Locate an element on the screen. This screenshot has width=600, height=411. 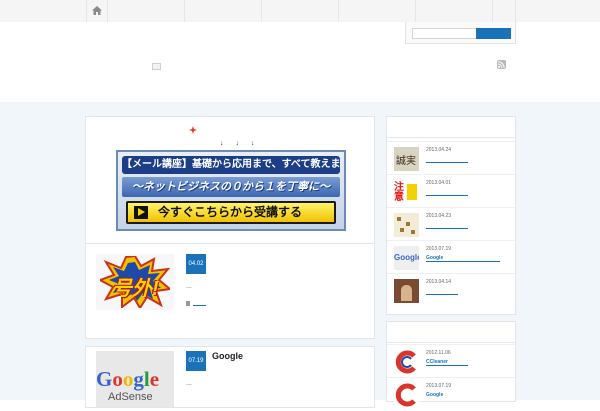
sidebar-recent-posts: 2012.11.06 CCleaner 2013.07.19 Google is located at coordinates (451, 364).